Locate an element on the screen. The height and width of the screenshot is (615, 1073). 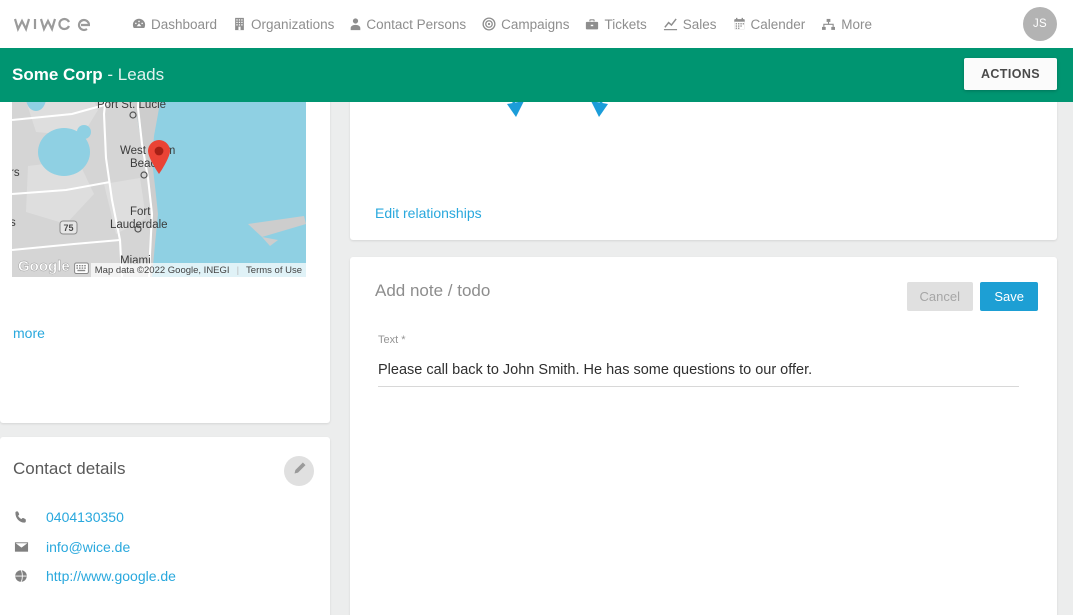
text-field-label: Text * is located at coordinates (392, 340).